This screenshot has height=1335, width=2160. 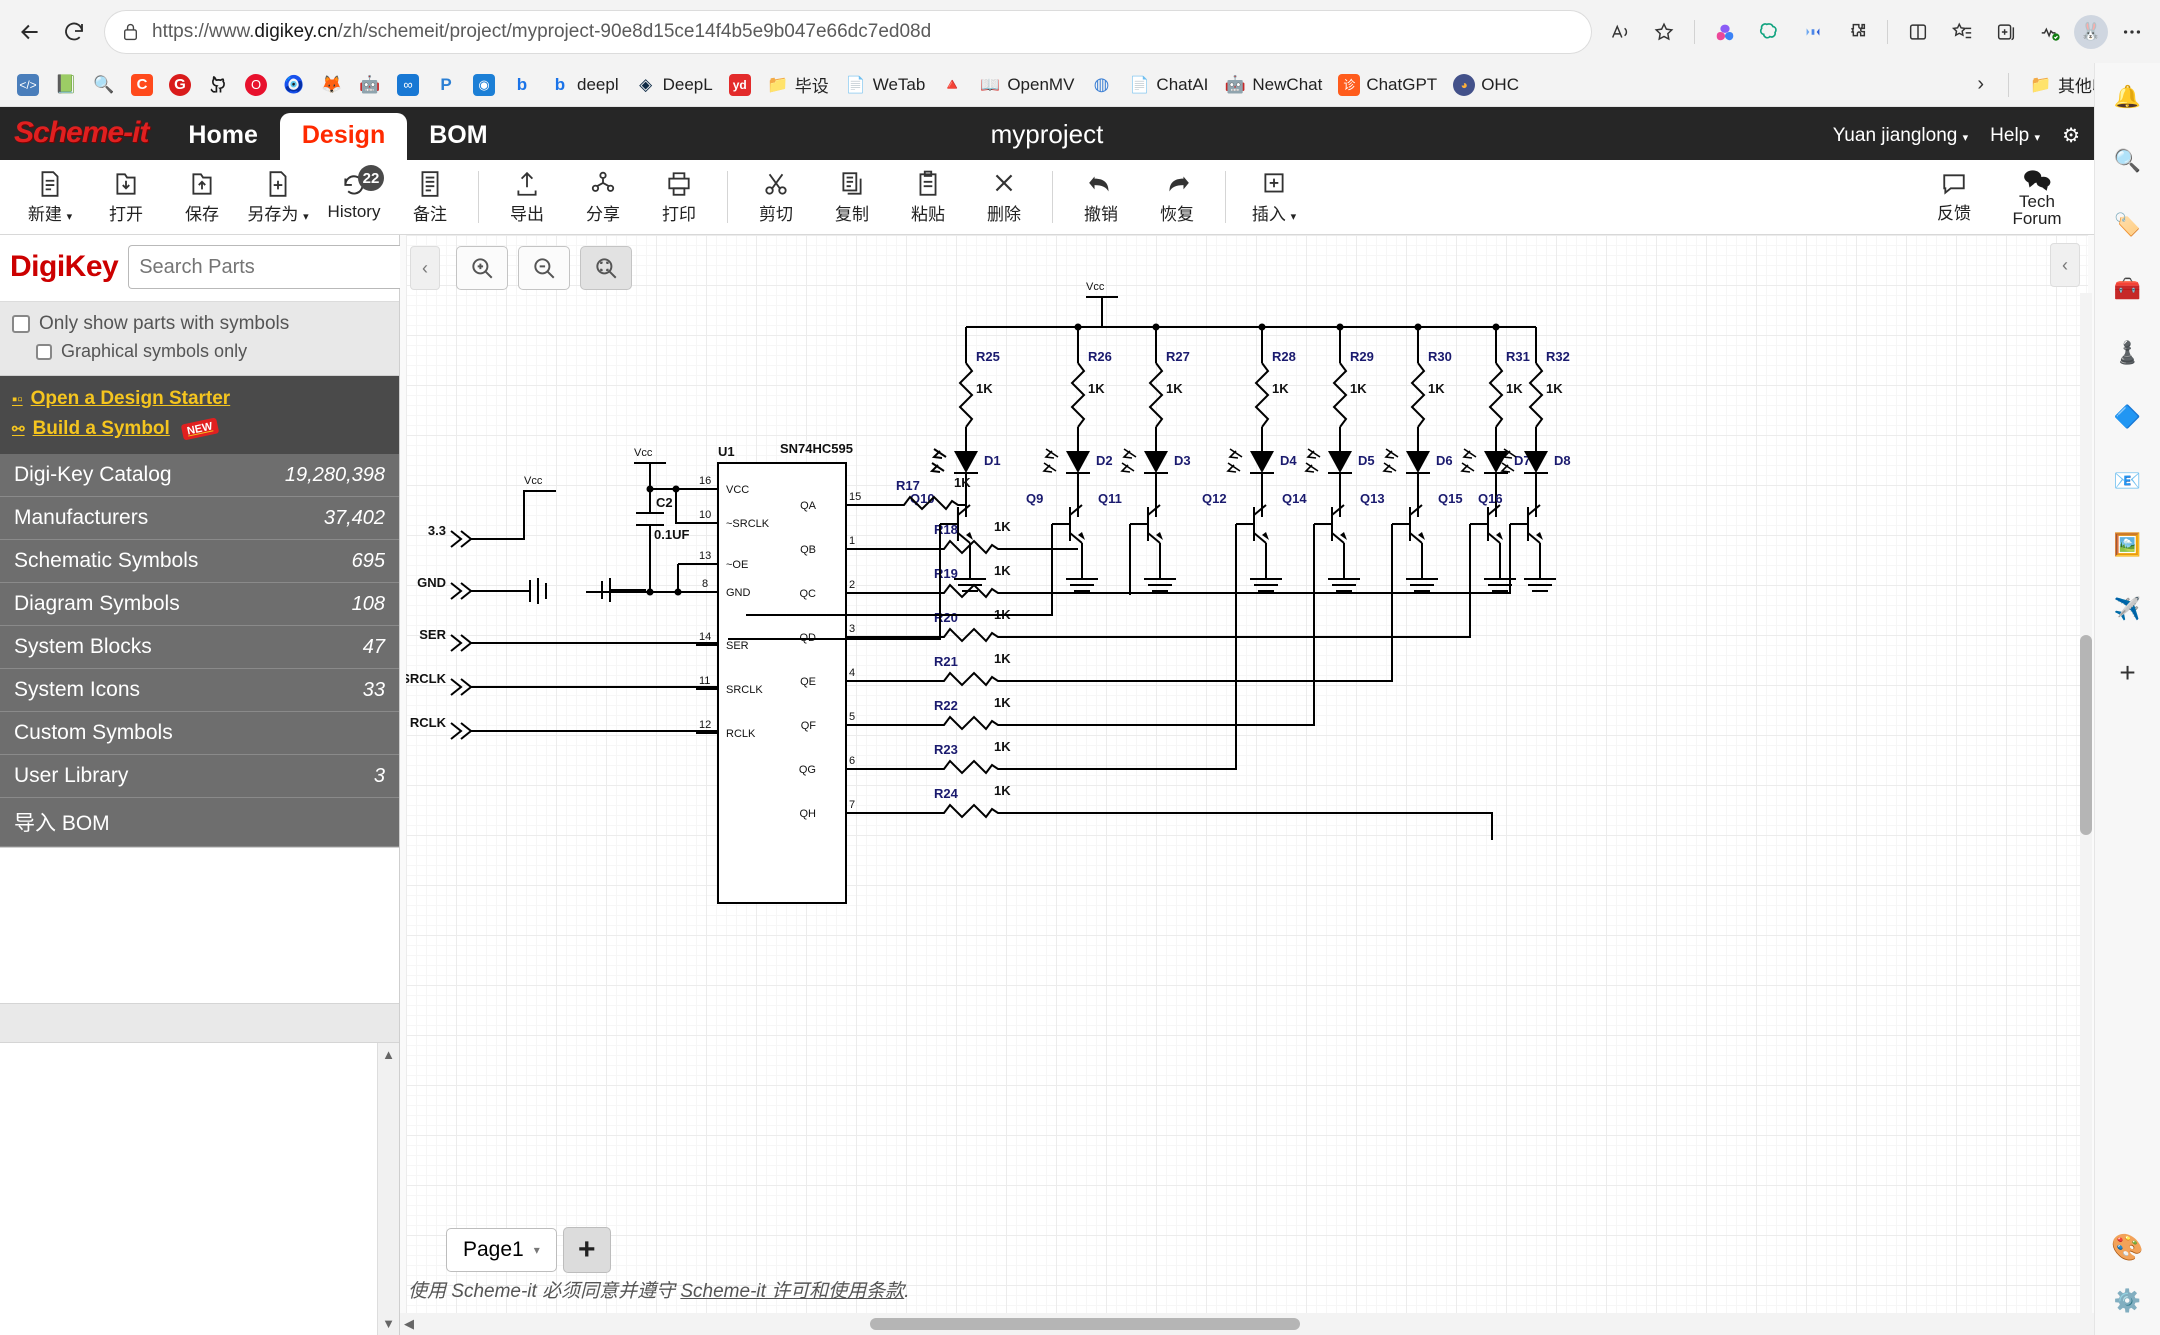 I want to click on insert-button: 插入 ▾, so click(x=1274, y=197).